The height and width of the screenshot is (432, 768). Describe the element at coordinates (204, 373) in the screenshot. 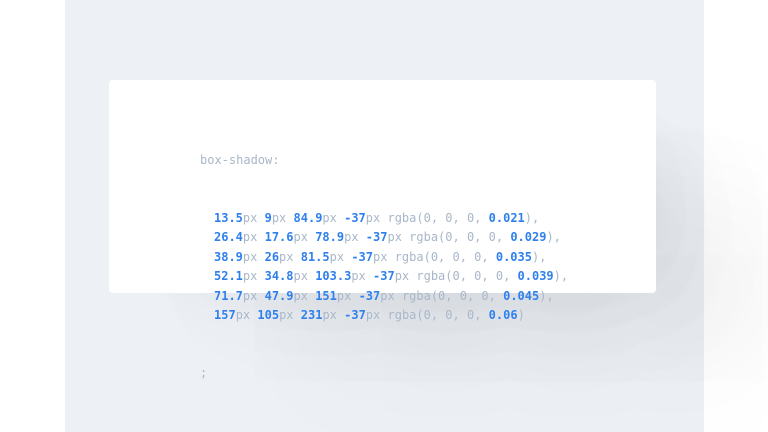

I see `terminator: ;` at that location.